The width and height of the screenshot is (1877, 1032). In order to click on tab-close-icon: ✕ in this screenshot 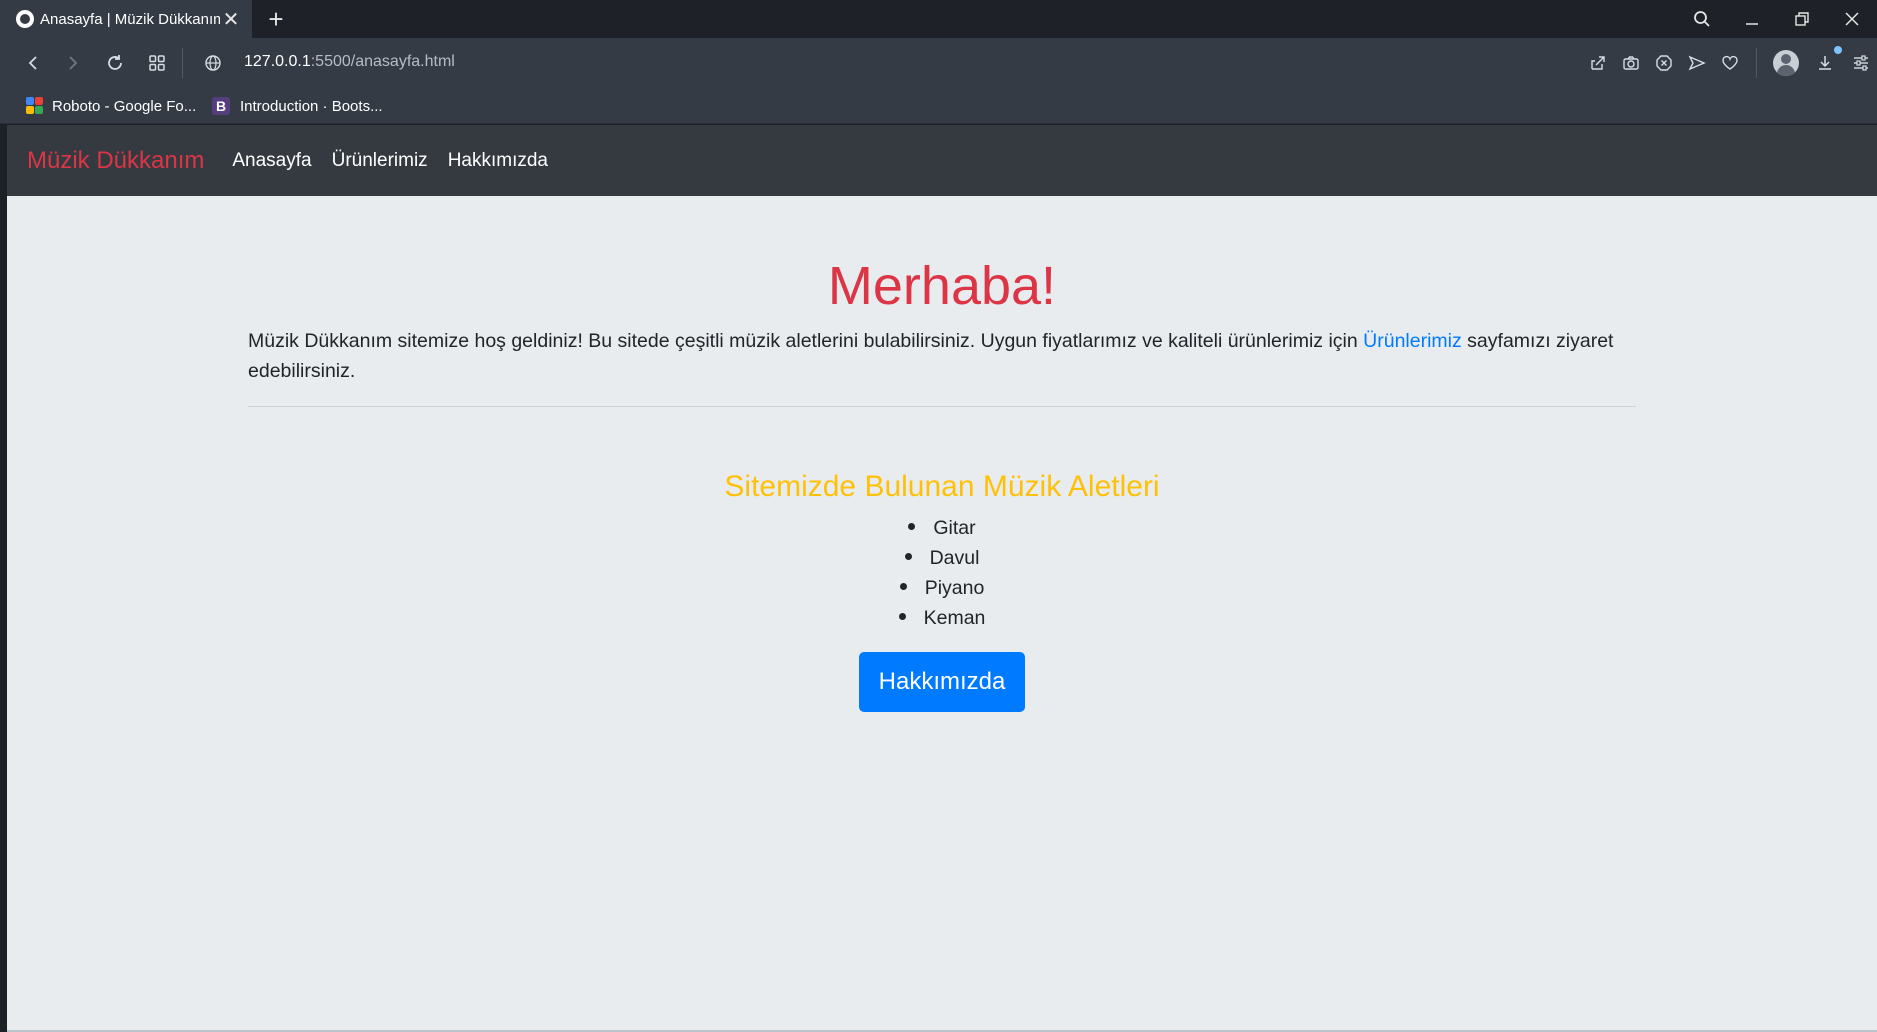, I will do `click(231, 19)`.